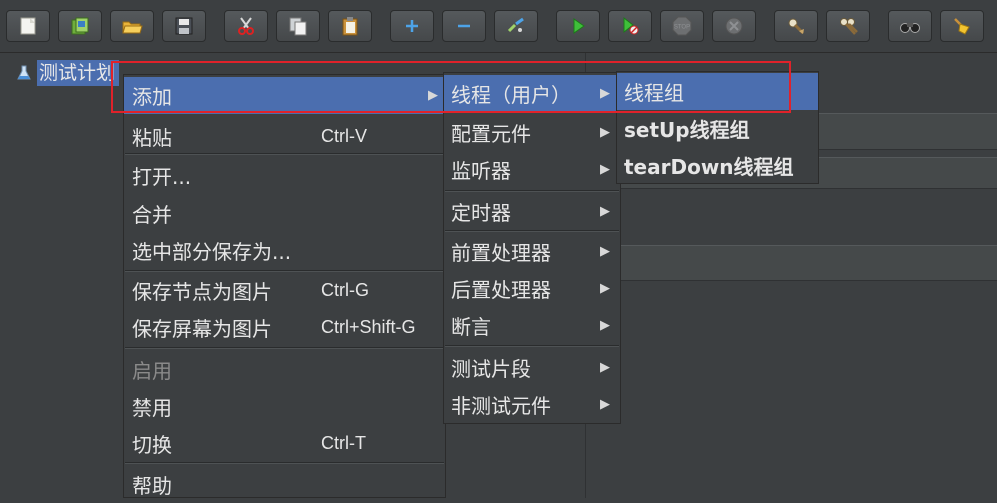  Describe the element at coordinates (24, 72) in the screenshot. I see `test-plan-icon` at that location.